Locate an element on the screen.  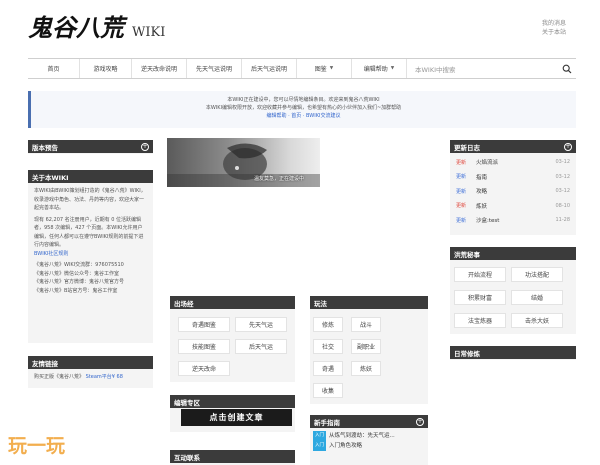
start-flow-button: 开始流程 is located at coordinates (480, 274).